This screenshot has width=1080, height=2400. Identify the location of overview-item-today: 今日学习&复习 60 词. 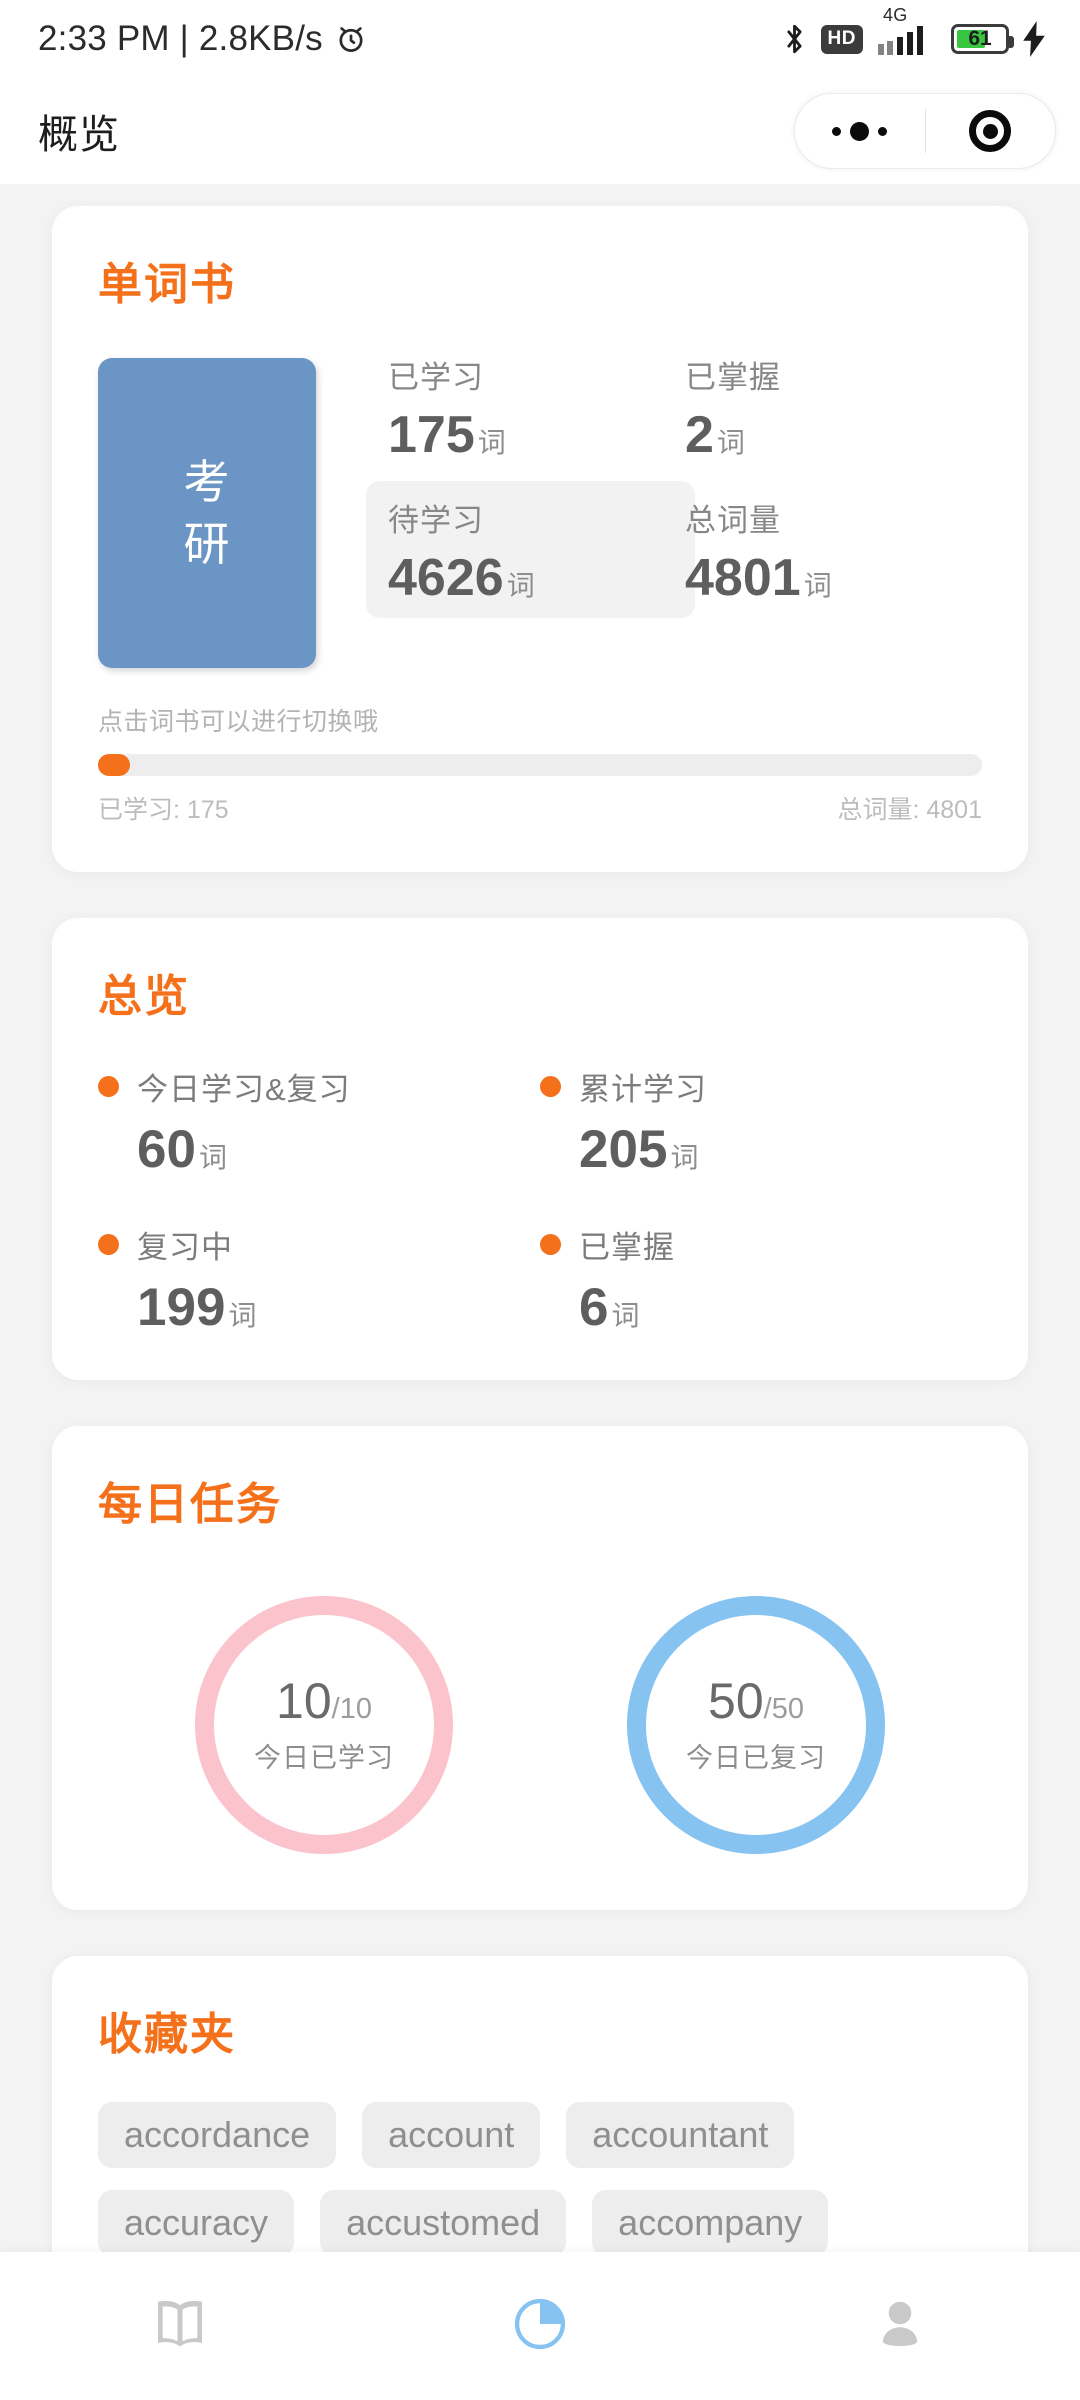
(319, 1120).